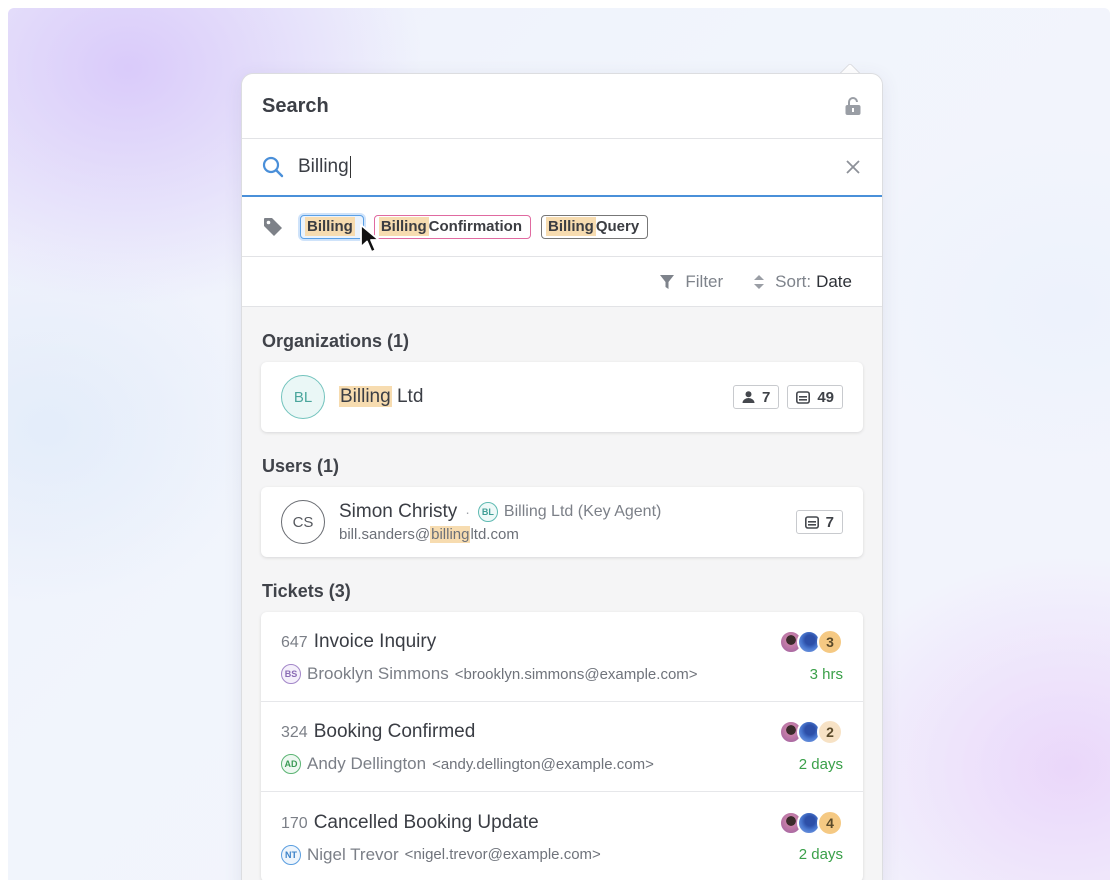  What do you see at coordinates (294, 823) in the screenshot?
I see `ticket-id: 170` at bounding box center [294, 823].